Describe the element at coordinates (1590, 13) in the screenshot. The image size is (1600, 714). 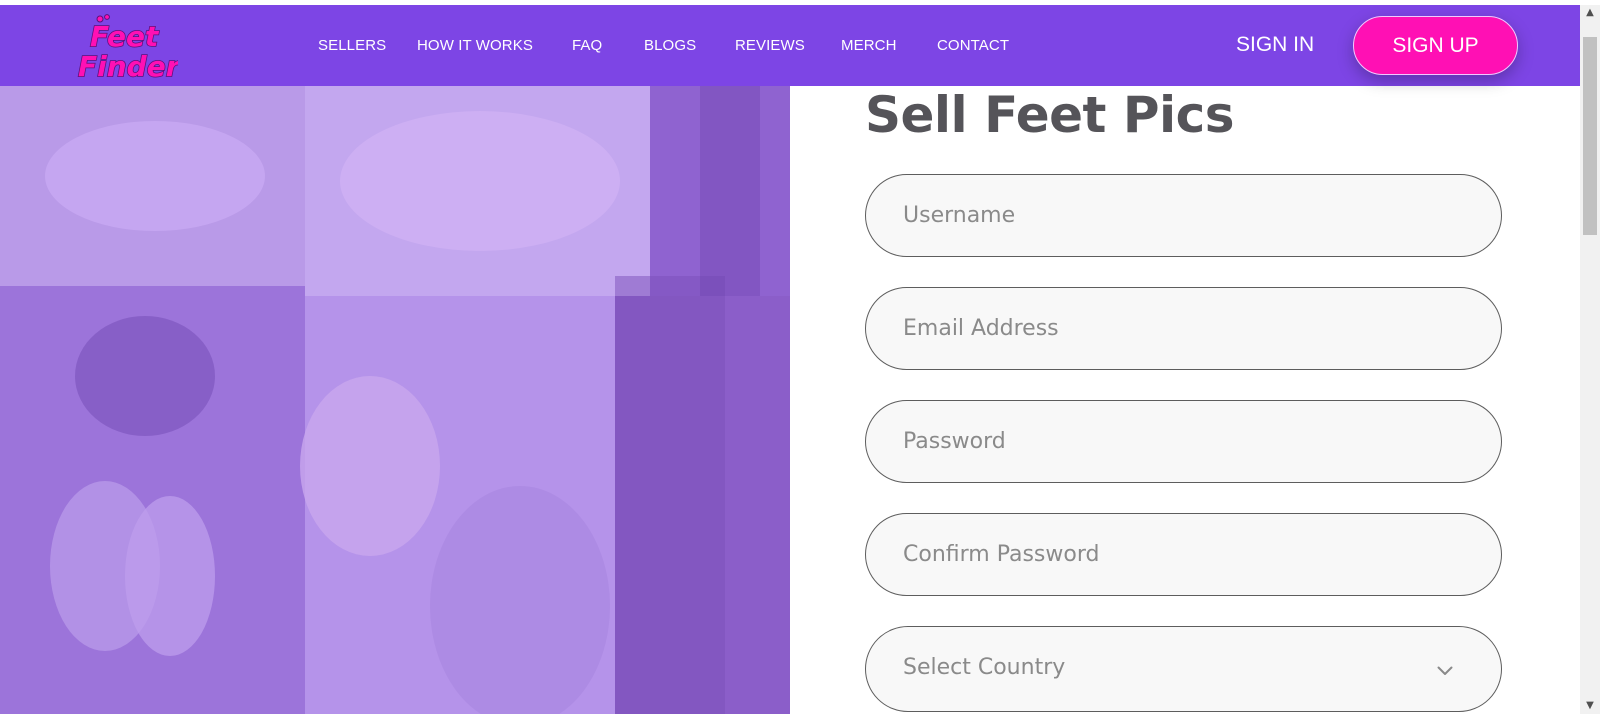
I see `arrow-up-icon: ▲` at that location.